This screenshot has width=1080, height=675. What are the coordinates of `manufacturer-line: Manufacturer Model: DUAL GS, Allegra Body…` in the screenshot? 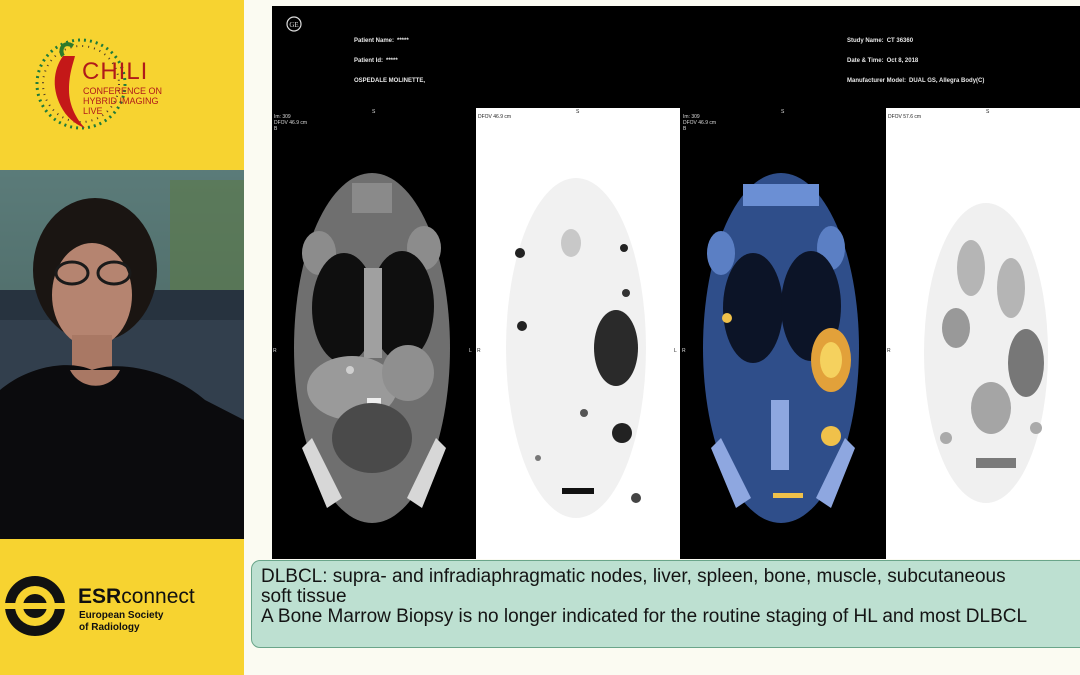 It's located at (916, 81).